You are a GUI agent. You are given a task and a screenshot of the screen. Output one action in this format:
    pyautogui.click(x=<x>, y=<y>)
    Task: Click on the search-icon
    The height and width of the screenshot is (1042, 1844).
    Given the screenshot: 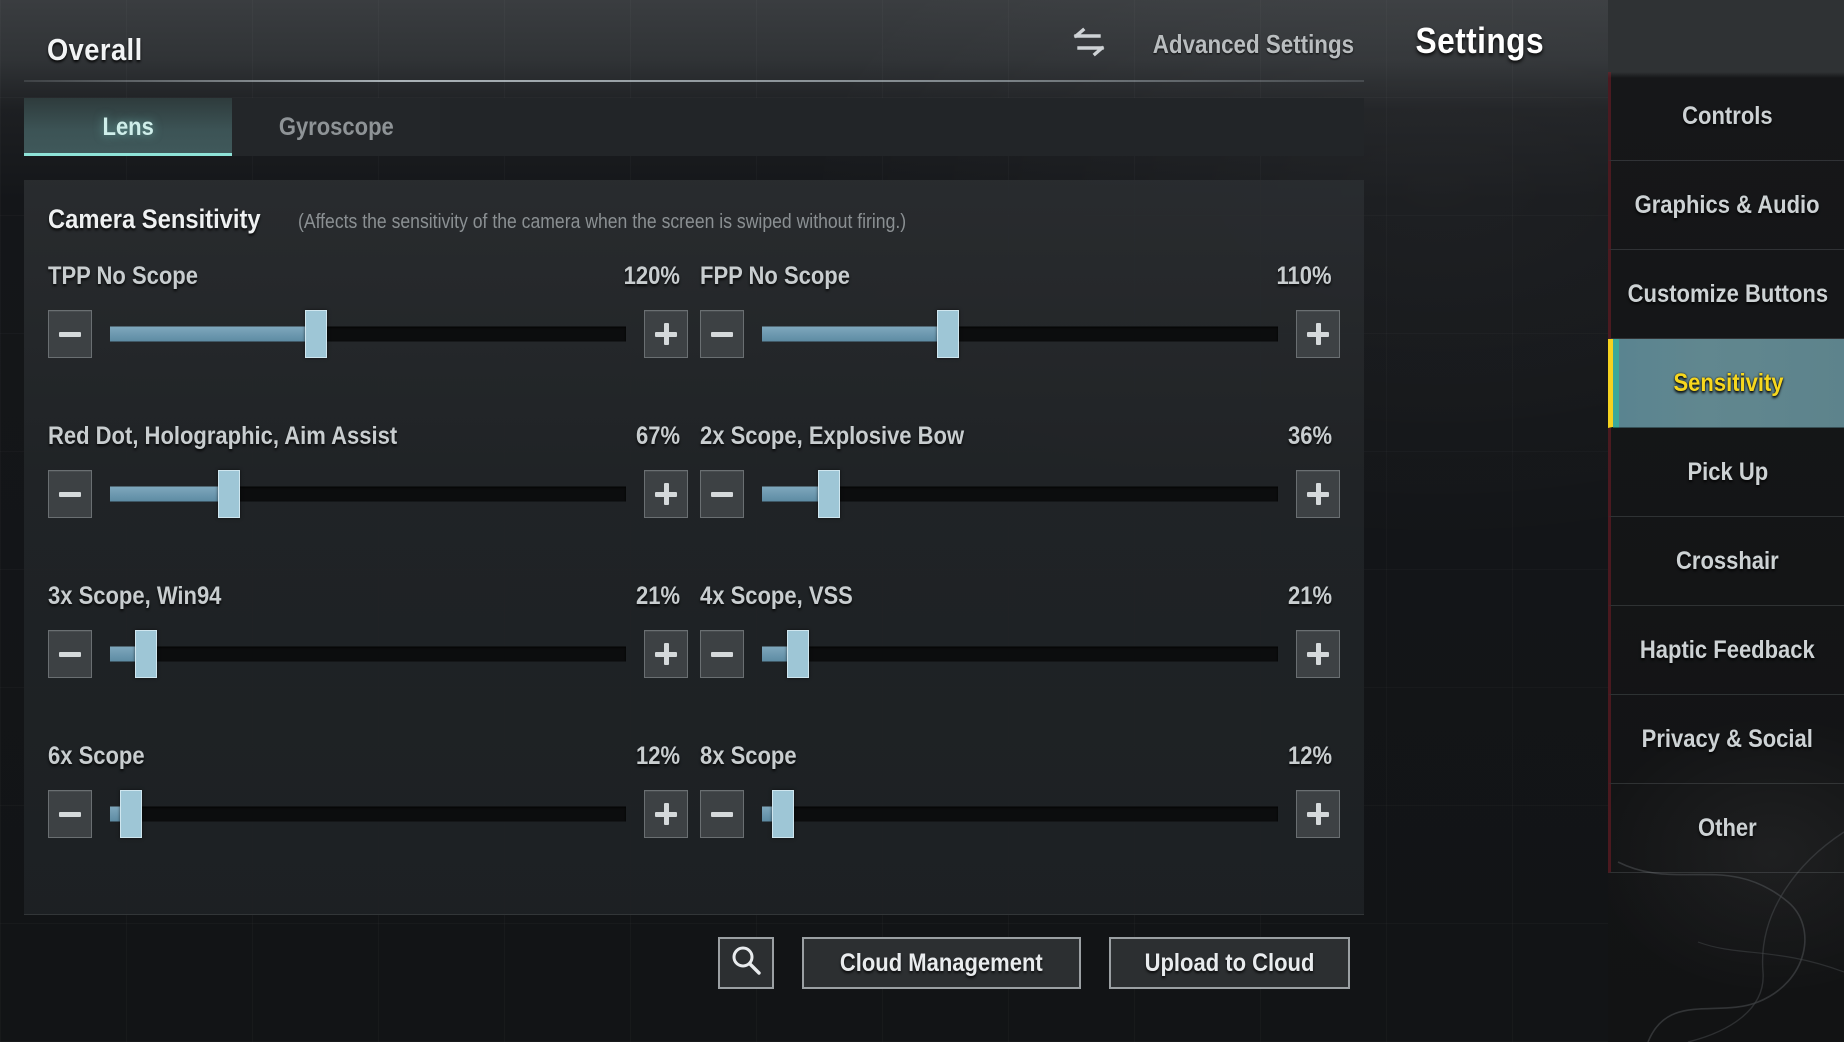 What is the action you would take?
    pyautogui.click(x=746, y=963)
    